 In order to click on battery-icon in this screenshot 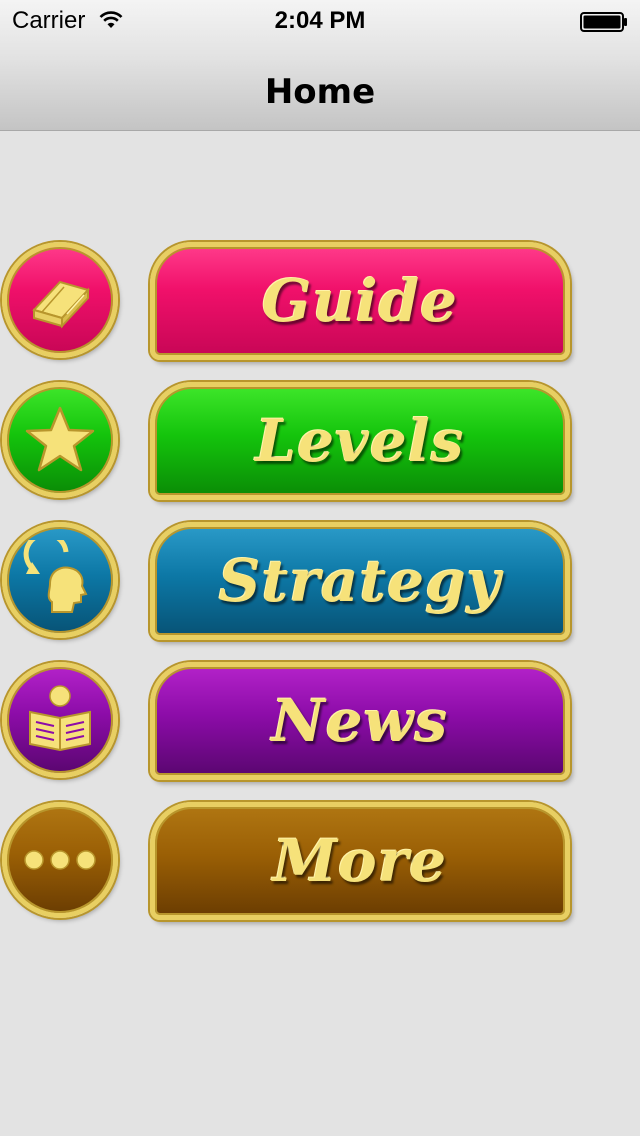, I will do `click(603, 22)`.